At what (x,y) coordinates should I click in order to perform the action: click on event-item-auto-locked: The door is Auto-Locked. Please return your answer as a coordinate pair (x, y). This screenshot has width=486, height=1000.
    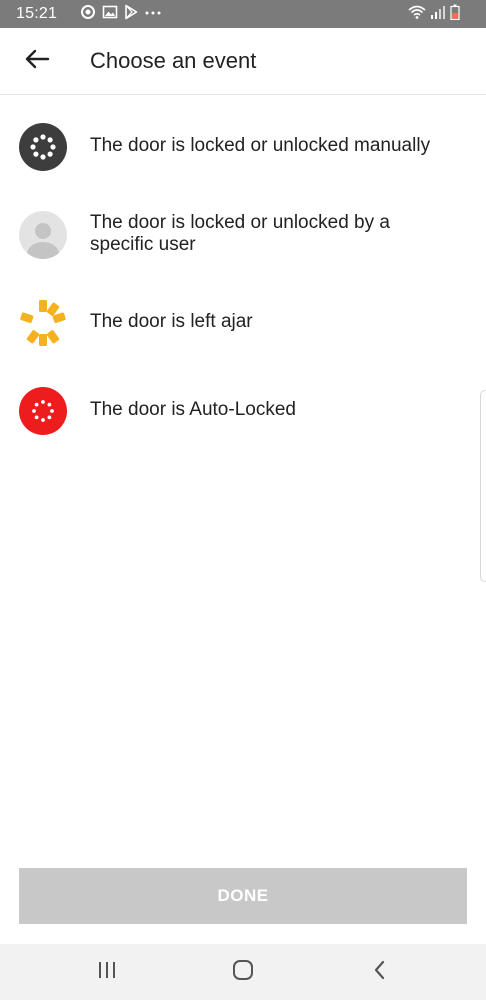
    Looking at the image, I should click on (243, 410).